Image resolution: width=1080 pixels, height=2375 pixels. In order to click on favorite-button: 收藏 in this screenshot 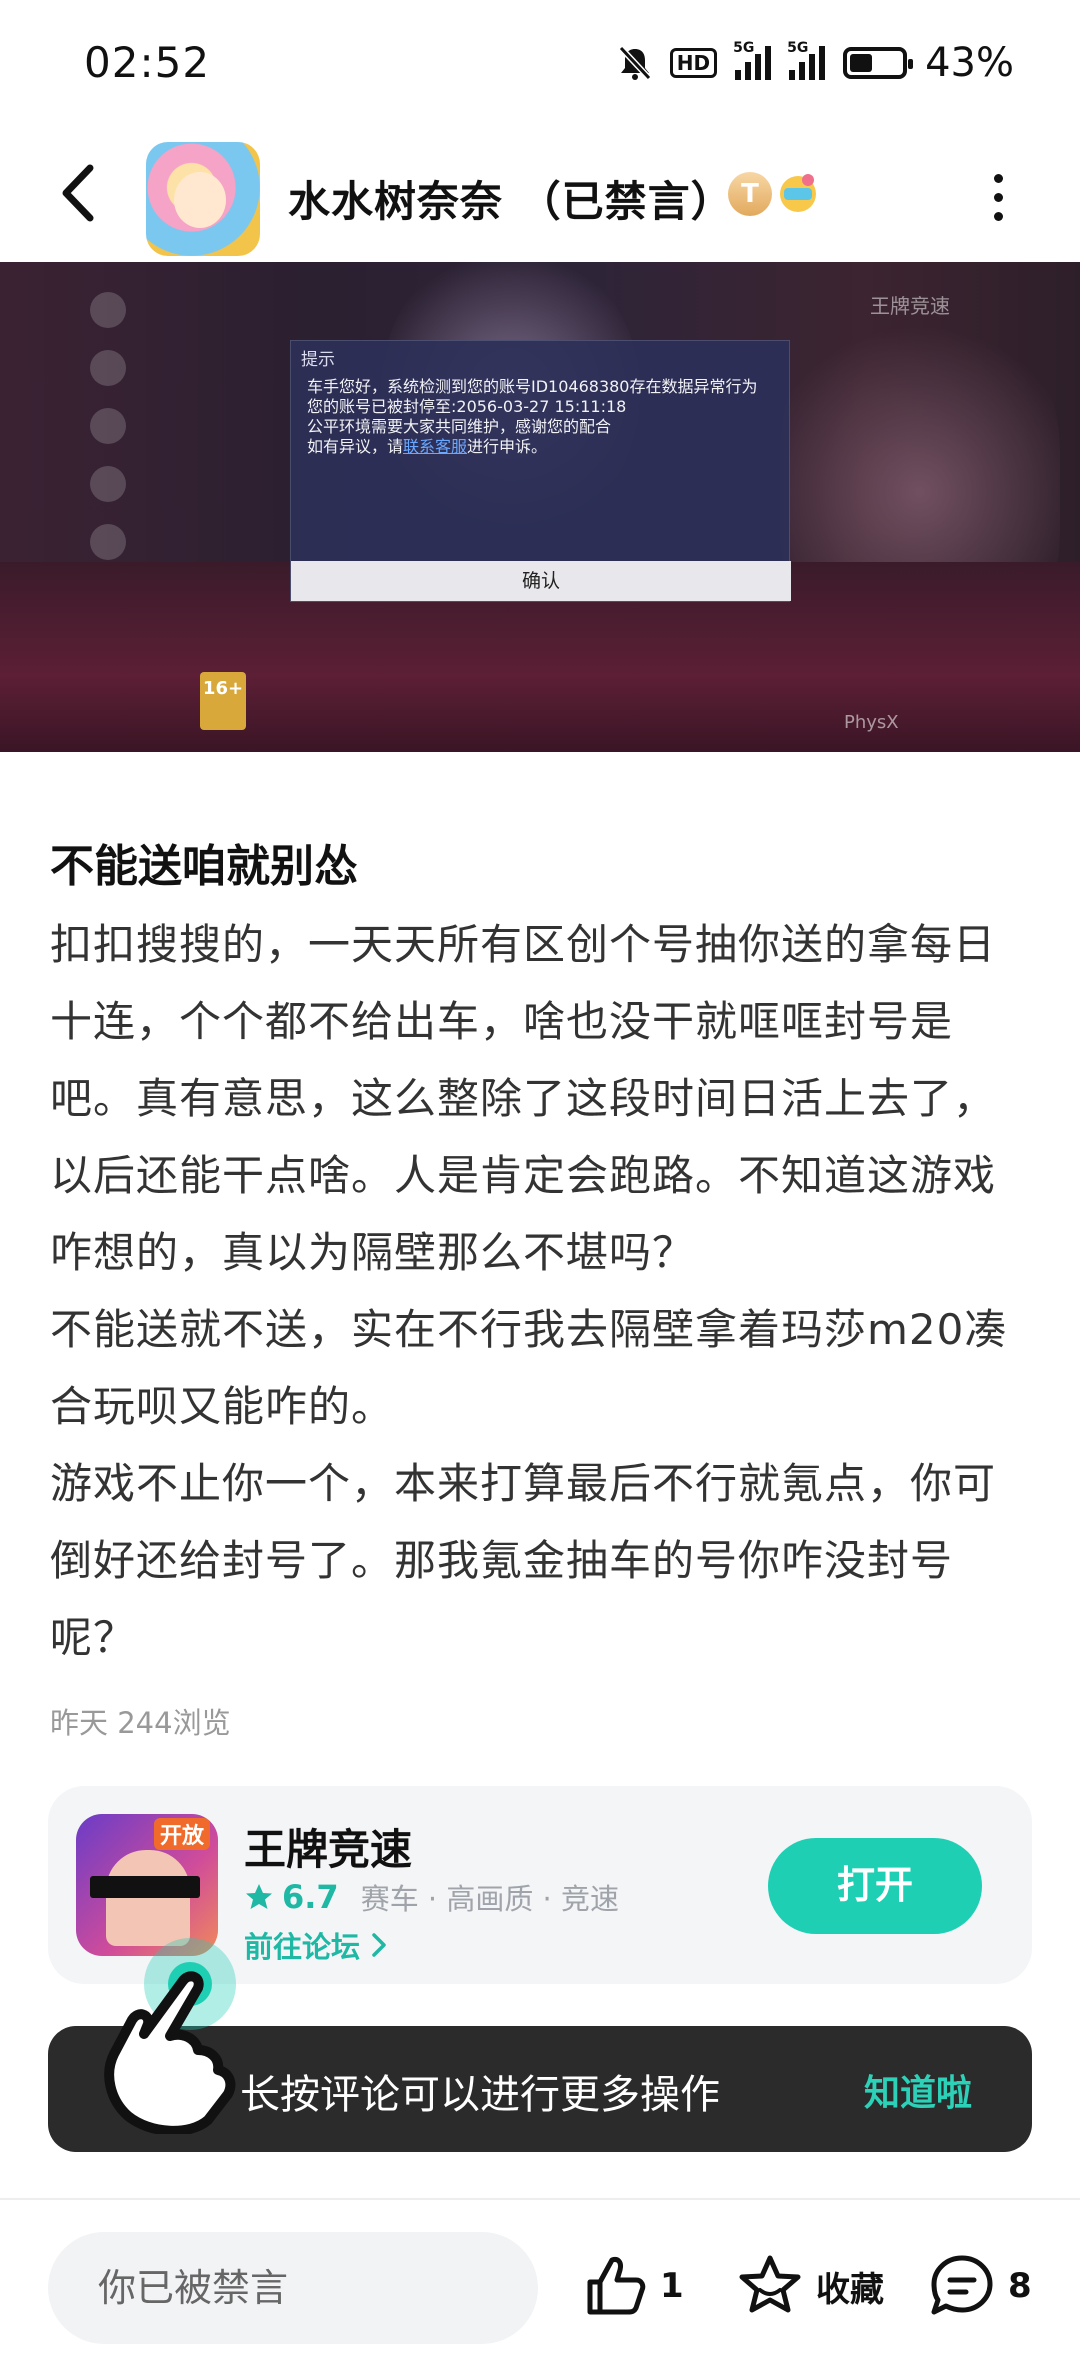, I will do `click(810, 2286)`.